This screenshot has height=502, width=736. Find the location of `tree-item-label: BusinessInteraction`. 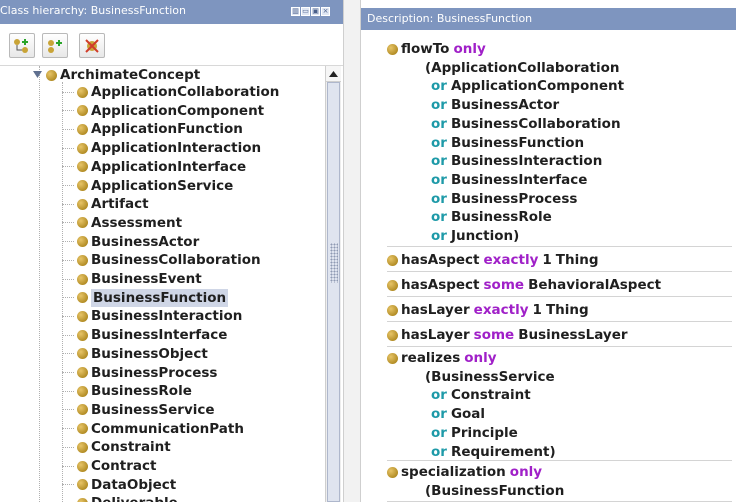

tree-item-label: BusinessInteraction is located at coordinates (167, 316).